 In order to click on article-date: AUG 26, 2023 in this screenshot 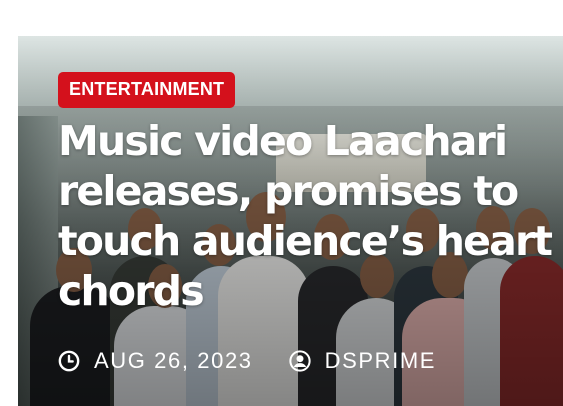, I will do `click(173, 360)`.